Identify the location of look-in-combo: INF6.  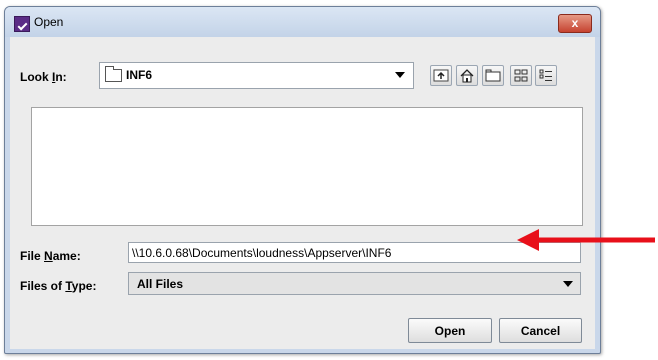
(256, 75).